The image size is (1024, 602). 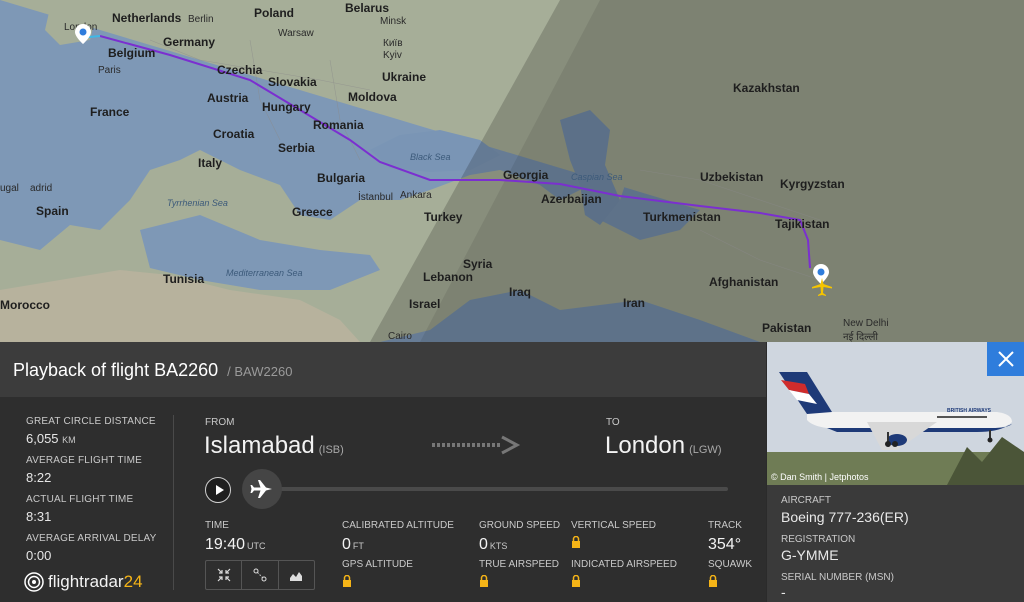 What do you see at coordinates (476, 445) in the screenshot?
I see `route-arrow-icon` at bounding box center [476, 445].